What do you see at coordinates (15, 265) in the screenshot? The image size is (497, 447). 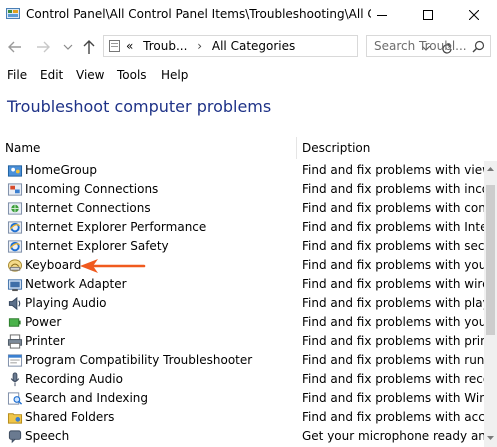 I see `keyboard-icon` at bounding box center [15, 265].